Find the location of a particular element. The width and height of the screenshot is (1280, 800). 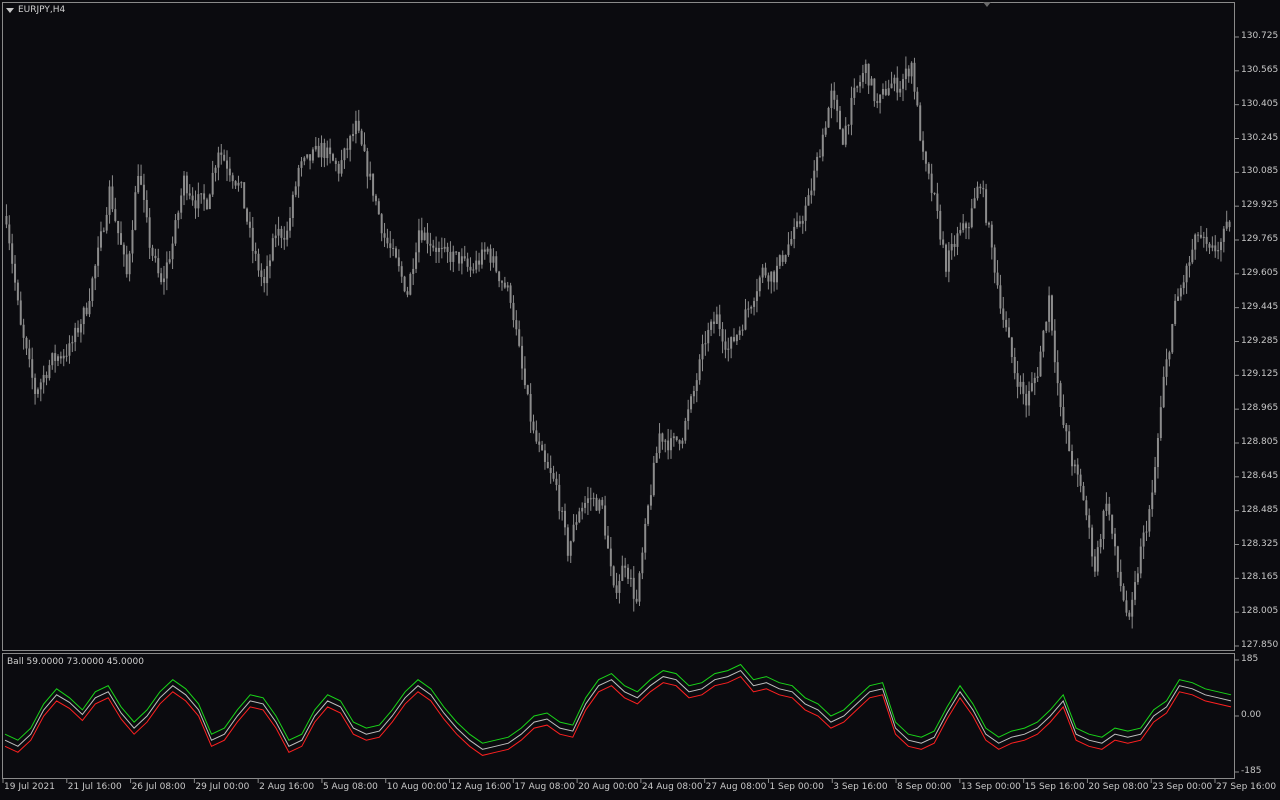

price-tick-label: 128.965 is located at coordinates (1260, 408).